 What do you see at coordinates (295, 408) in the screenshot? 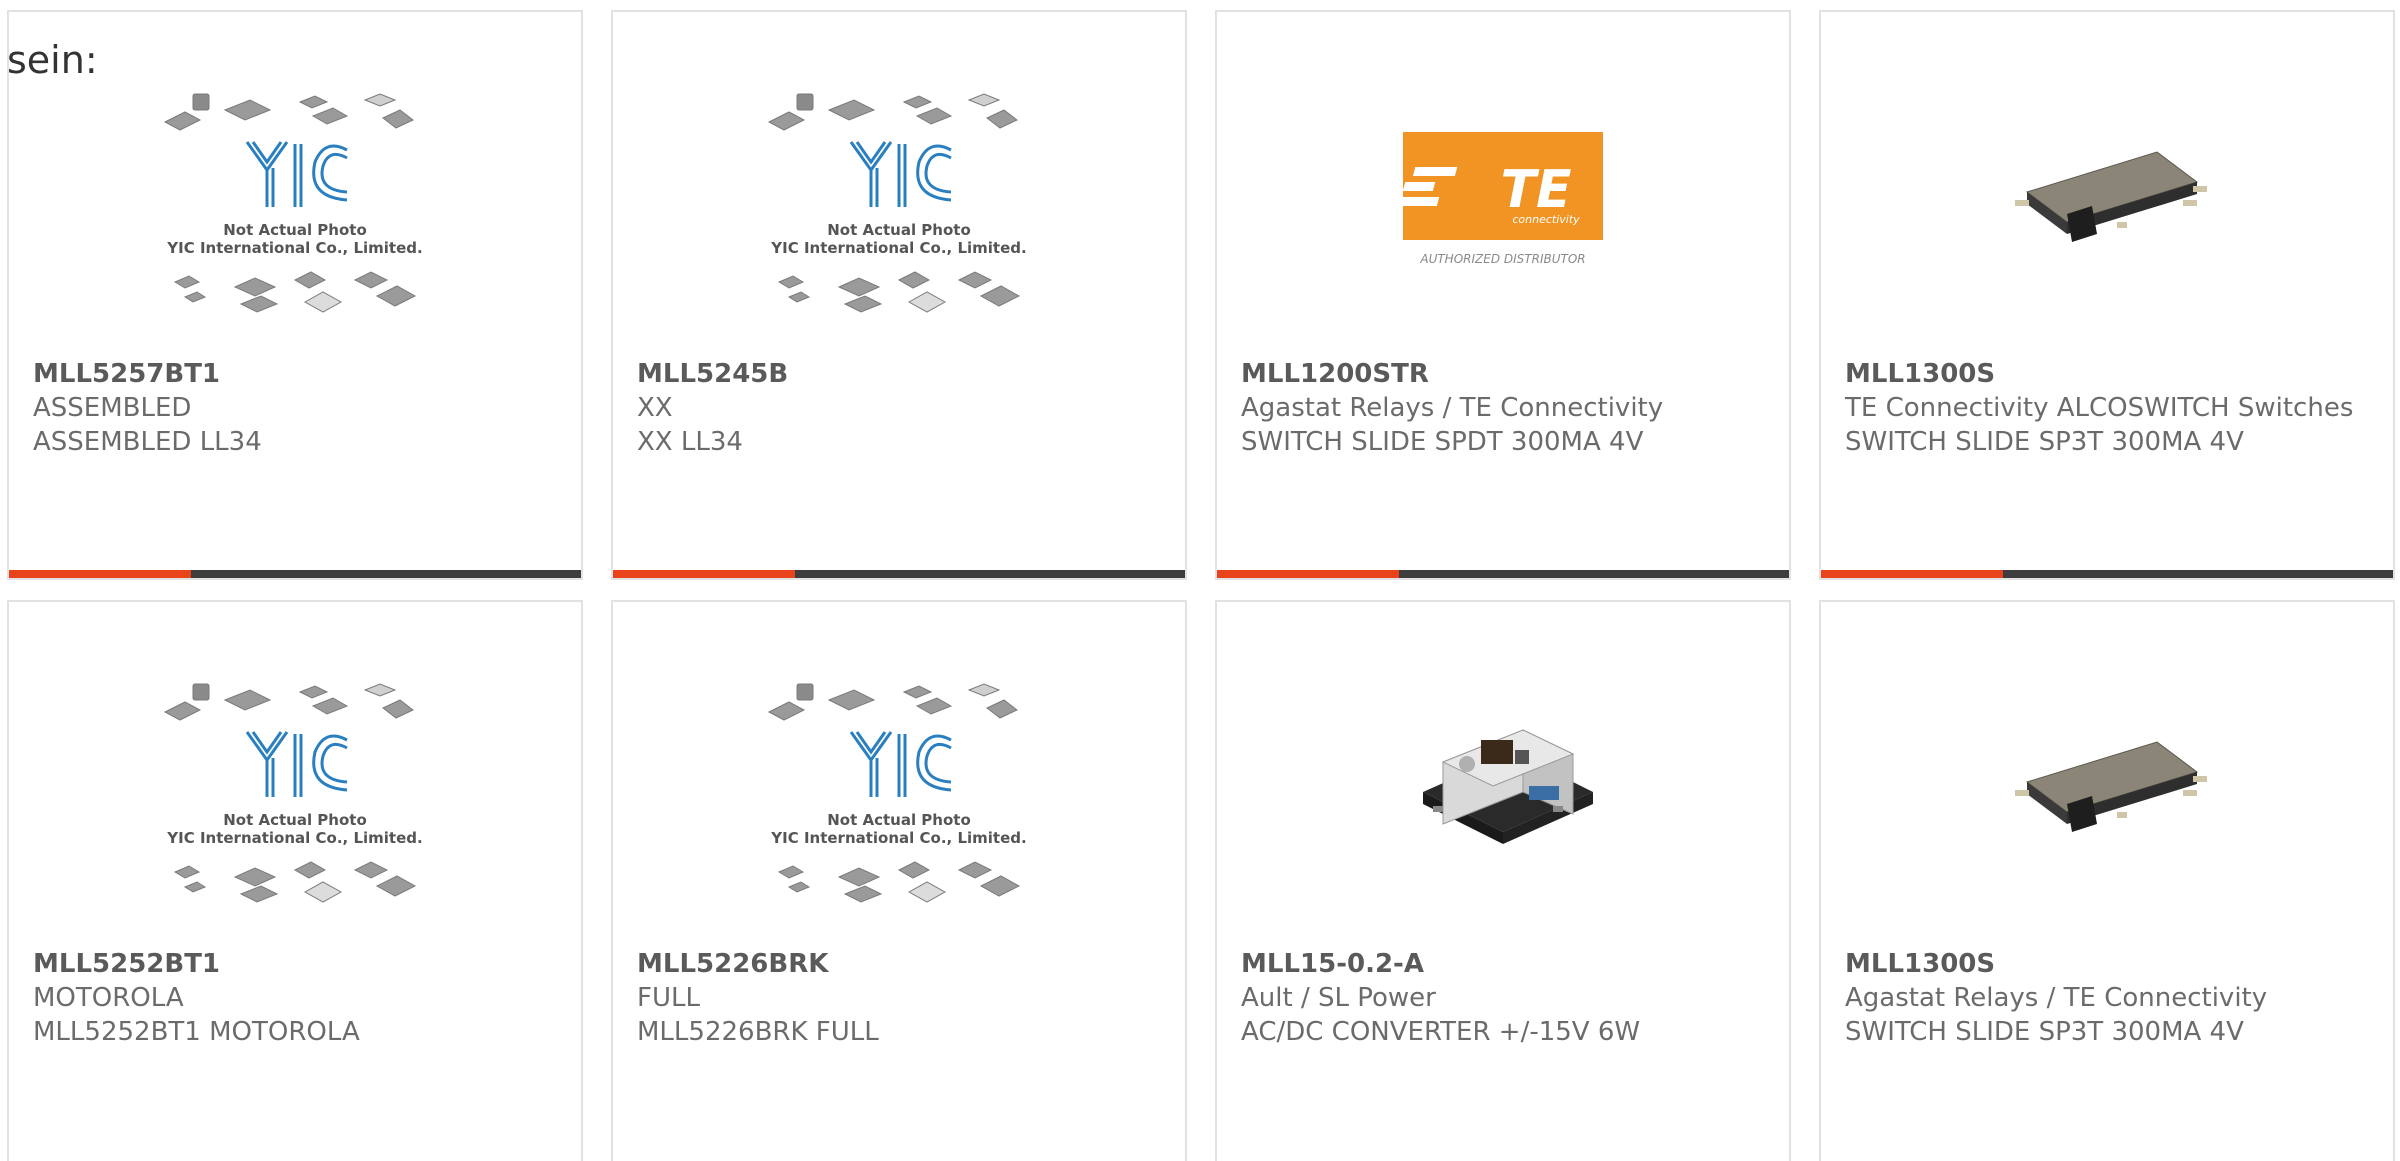
I see `product-info: MLL5257BT1 ASSEMBLED ASSEMBLED LL34` at bounding box center [295, 408].